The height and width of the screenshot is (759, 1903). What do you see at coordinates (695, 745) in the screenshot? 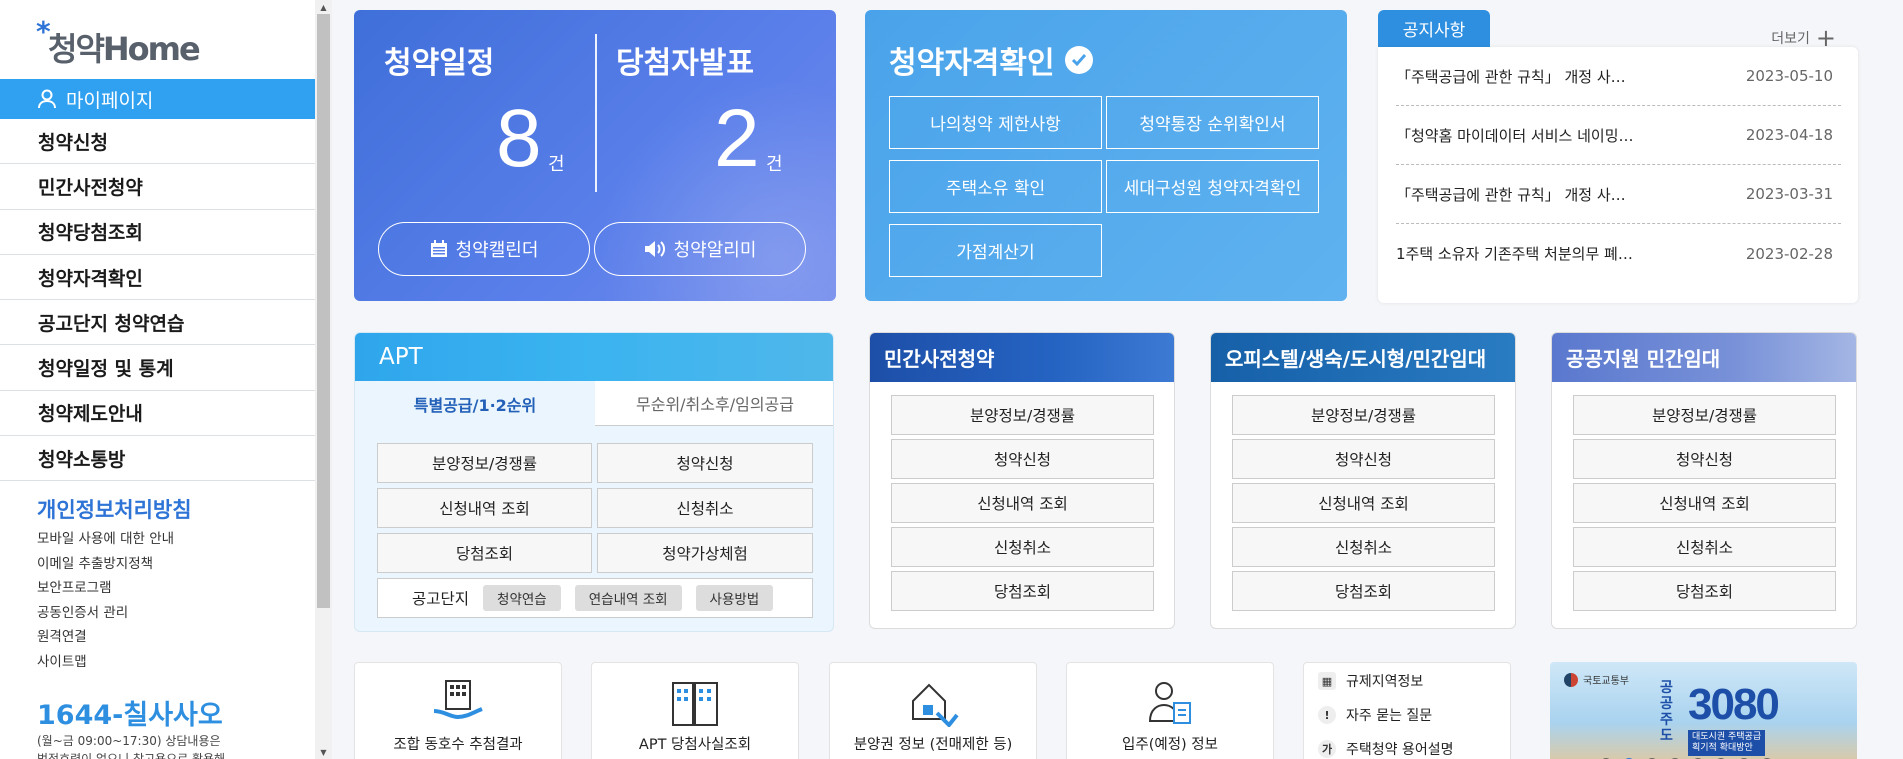
I see `card-label: APT 당첨사실조회` at bounding box center [695, 745].